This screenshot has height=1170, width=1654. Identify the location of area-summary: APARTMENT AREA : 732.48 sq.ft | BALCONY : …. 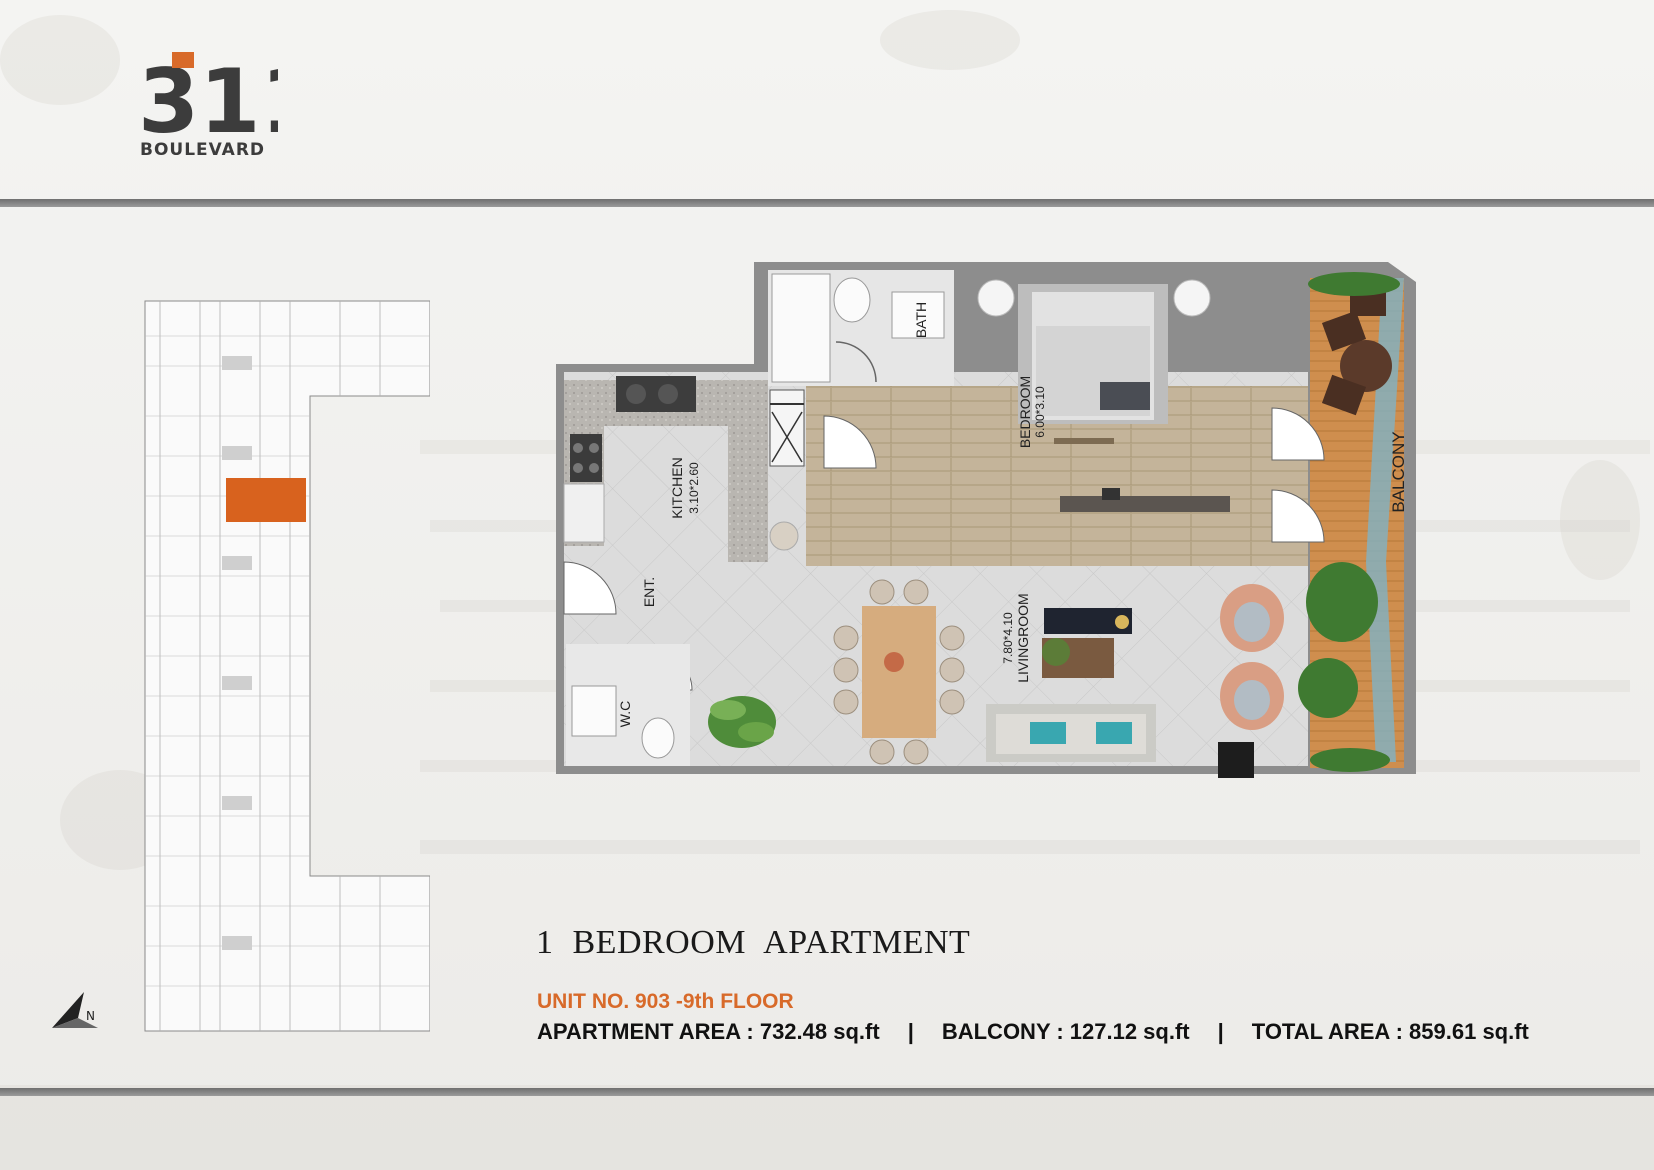
(1033, 1032).